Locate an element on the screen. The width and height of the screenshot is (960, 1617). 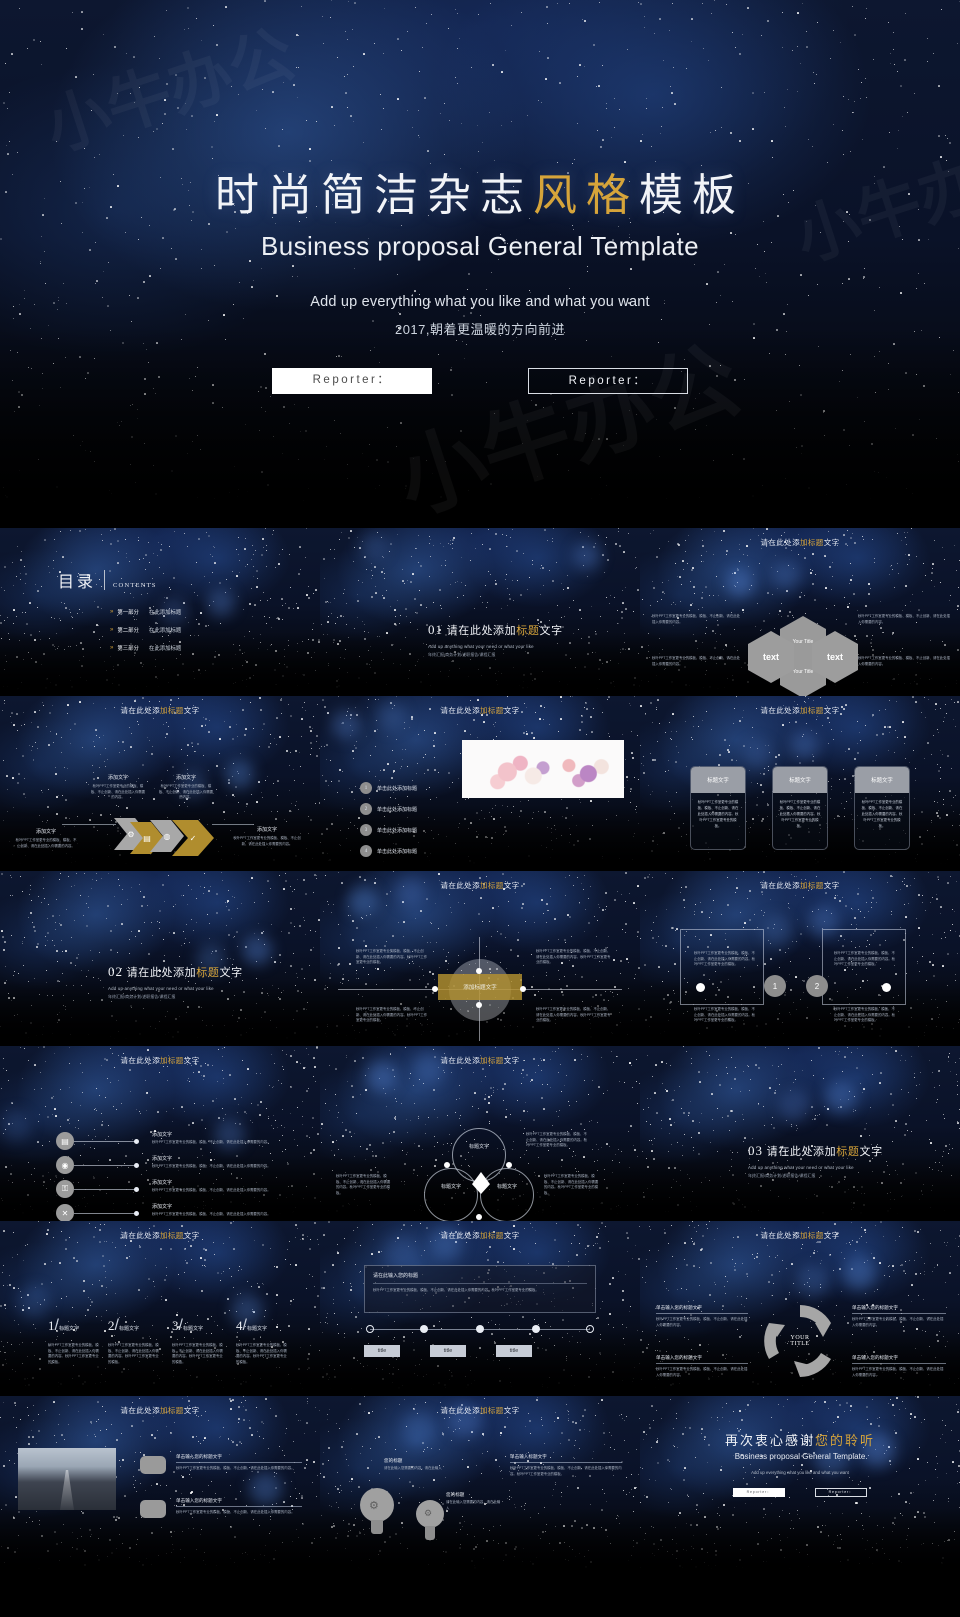
node-dot is located at coordinates (479, 1217).